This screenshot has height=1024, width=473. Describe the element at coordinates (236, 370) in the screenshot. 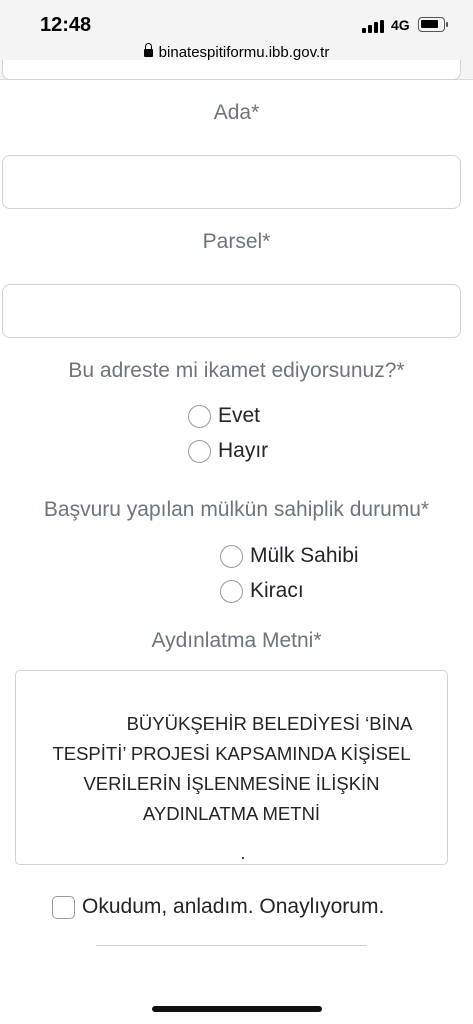

I see `residence-question: Bu adreste mi ikamet ediyorsunuz?*` at that location.